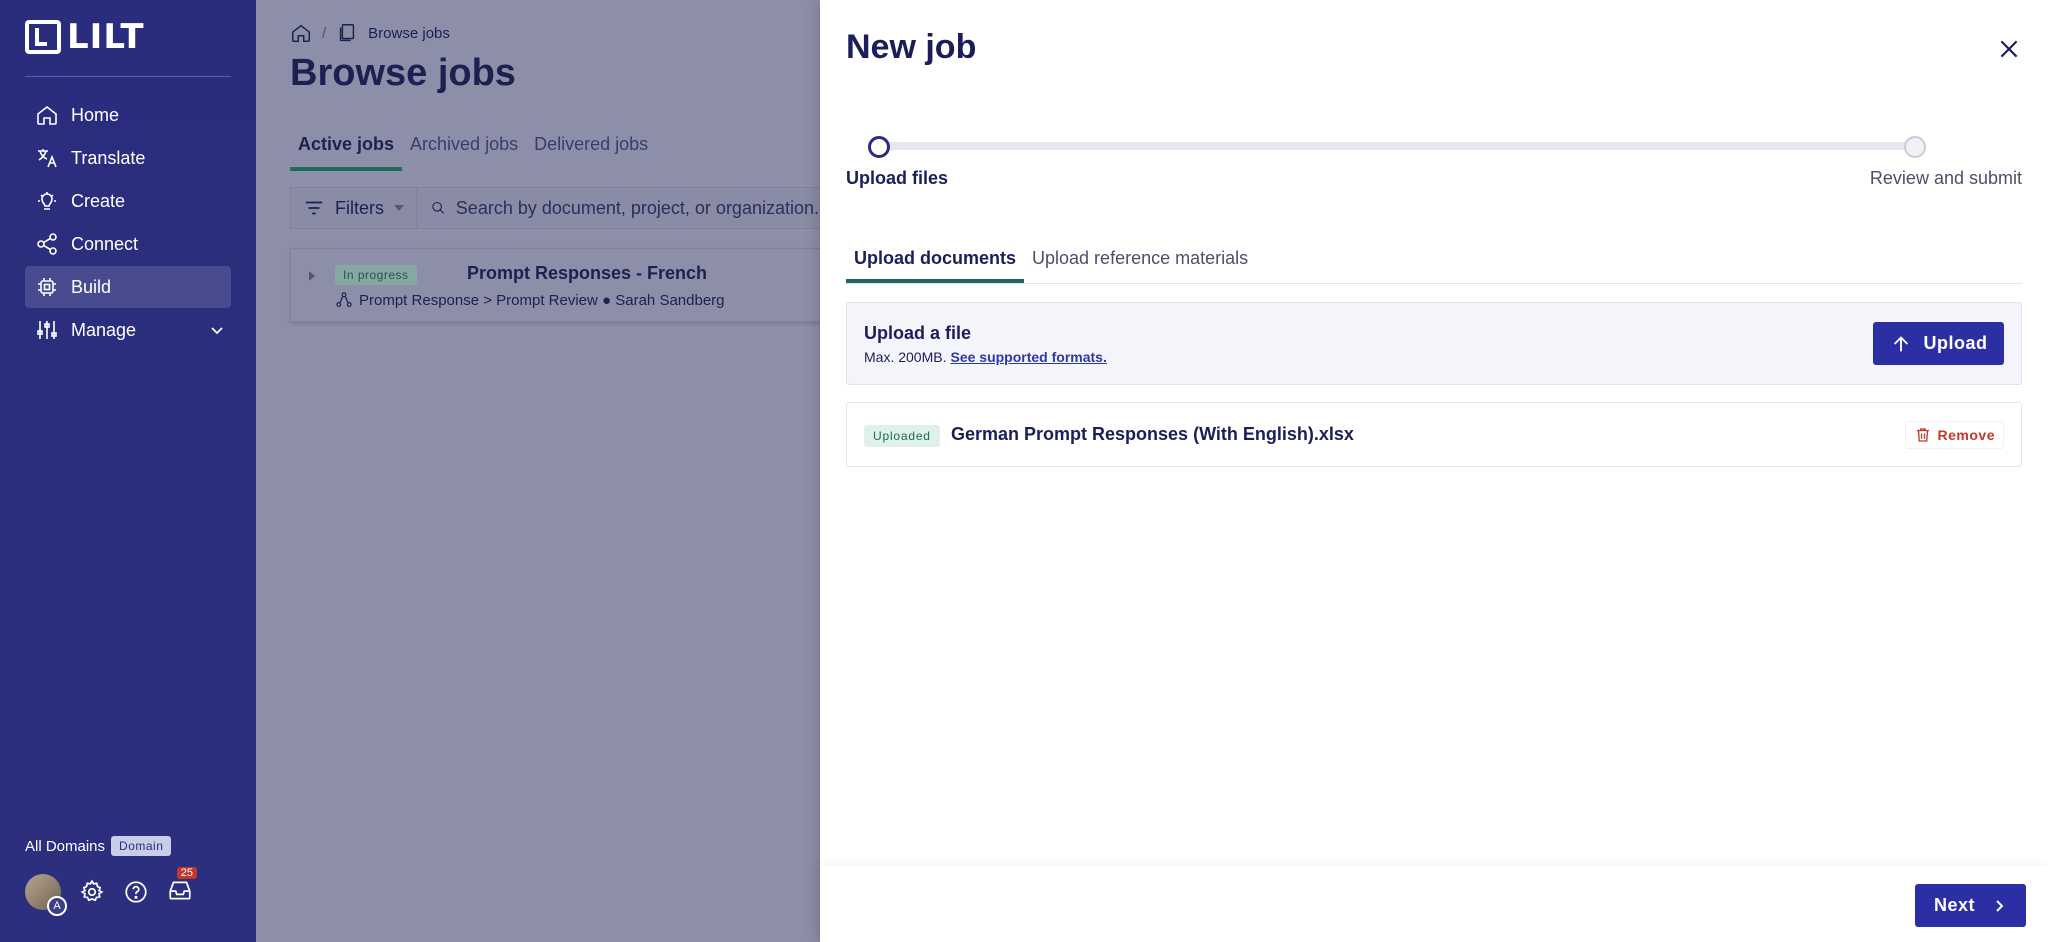 The image size is (2048, 942). I want to click on sidebar-item-create: Create, so click(128, 201).